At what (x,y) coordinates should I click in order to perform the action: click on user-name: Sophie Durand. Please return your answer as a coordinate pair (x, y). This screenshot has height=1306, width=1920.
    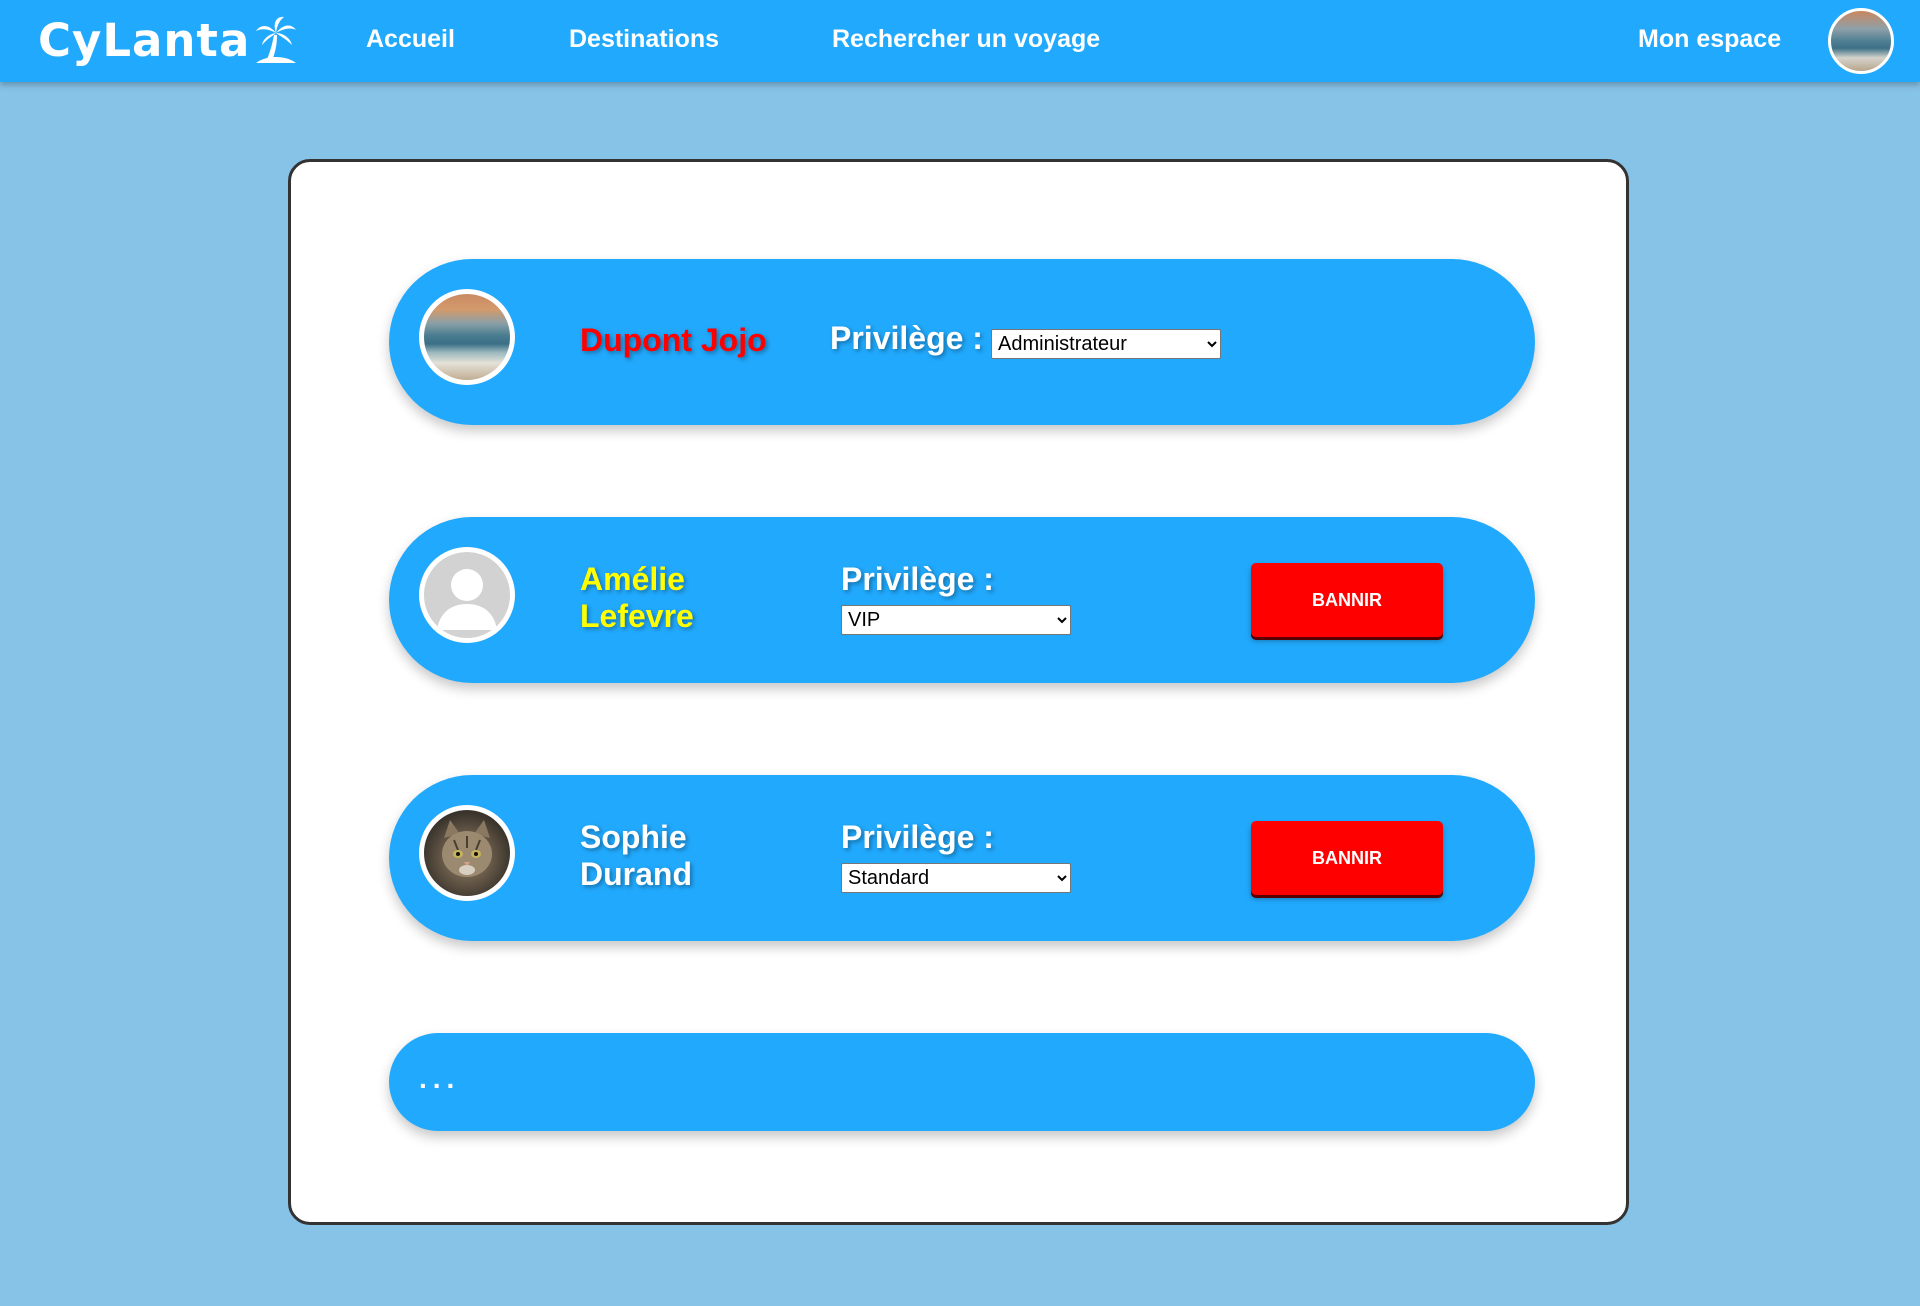
    Looking at the image, I should click on (636, 856).